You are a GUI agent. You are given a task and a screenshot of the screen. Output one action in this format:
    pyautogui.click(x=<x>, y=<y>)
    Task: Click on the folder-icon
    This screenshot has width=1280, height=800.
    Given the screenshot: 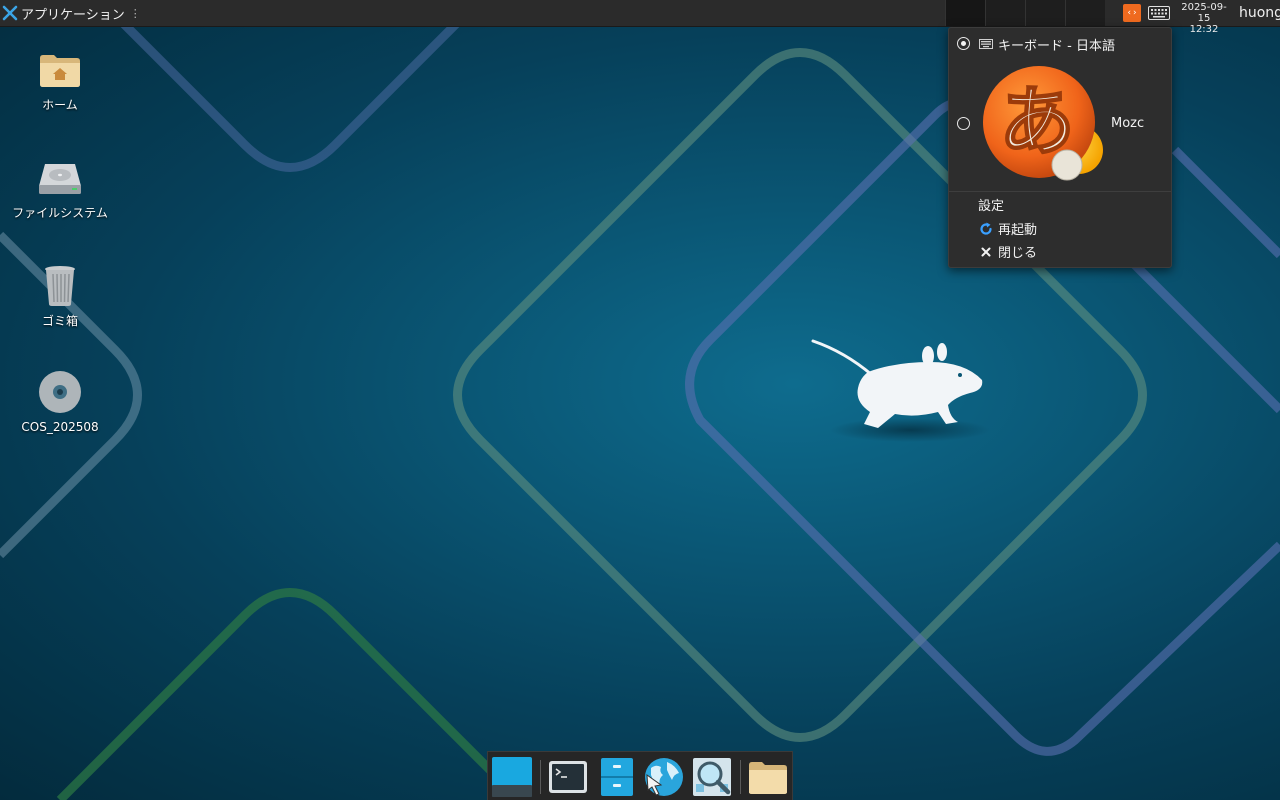 What is the action you would take?
    pyautogui.click(x=768, y=777)
    